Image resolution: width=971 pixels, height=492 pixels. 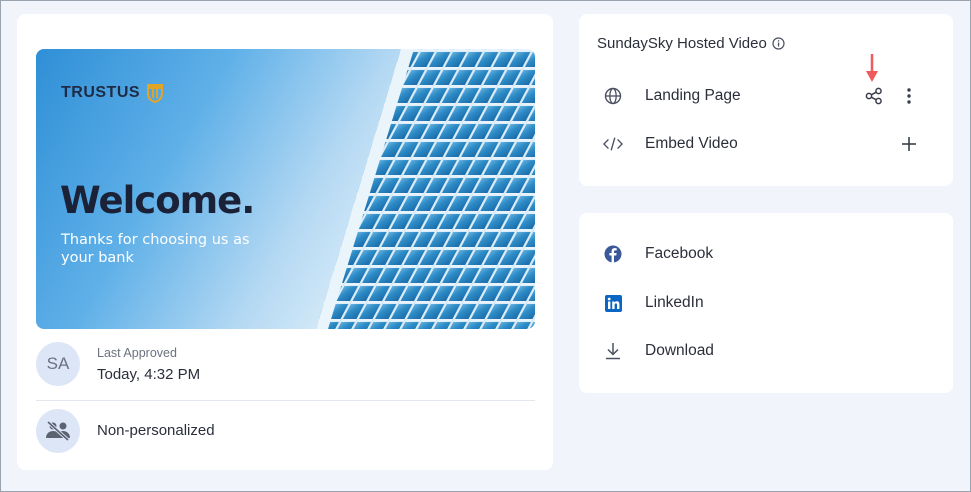 I want to click on download-icon, so click(x=613, y=351).